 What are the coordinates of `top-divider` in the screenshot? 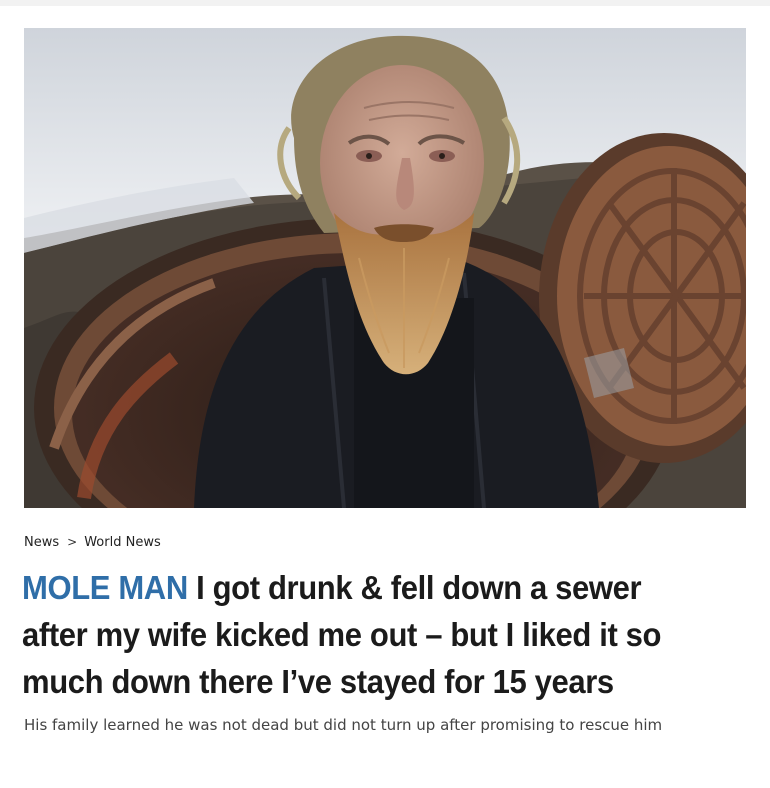 It's located at (385, 3).